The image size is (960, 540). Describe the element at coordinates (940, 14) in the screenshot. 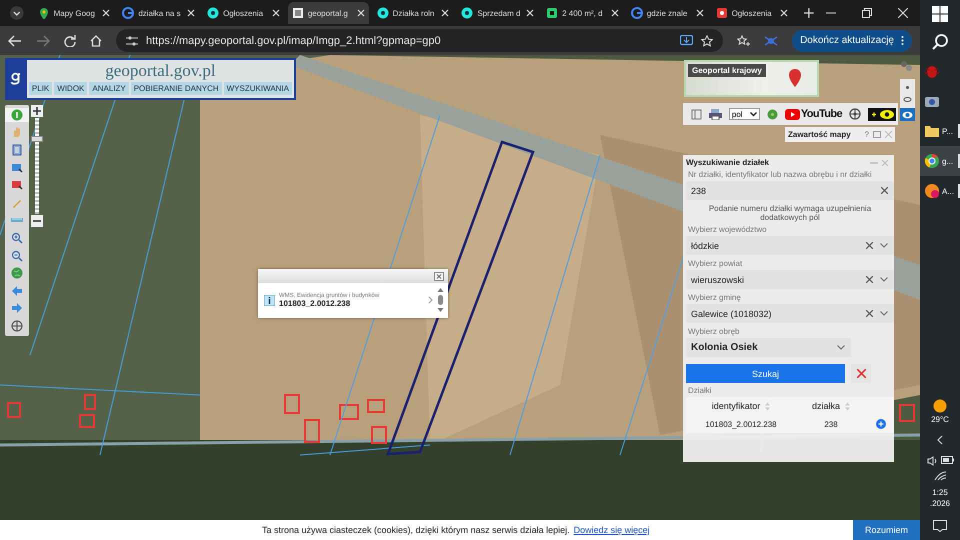

I see `windows-icon` at that location.